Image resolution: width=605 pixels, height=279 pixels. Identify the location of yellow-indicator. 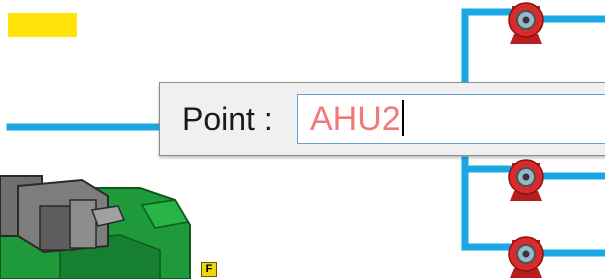
(42, 25).